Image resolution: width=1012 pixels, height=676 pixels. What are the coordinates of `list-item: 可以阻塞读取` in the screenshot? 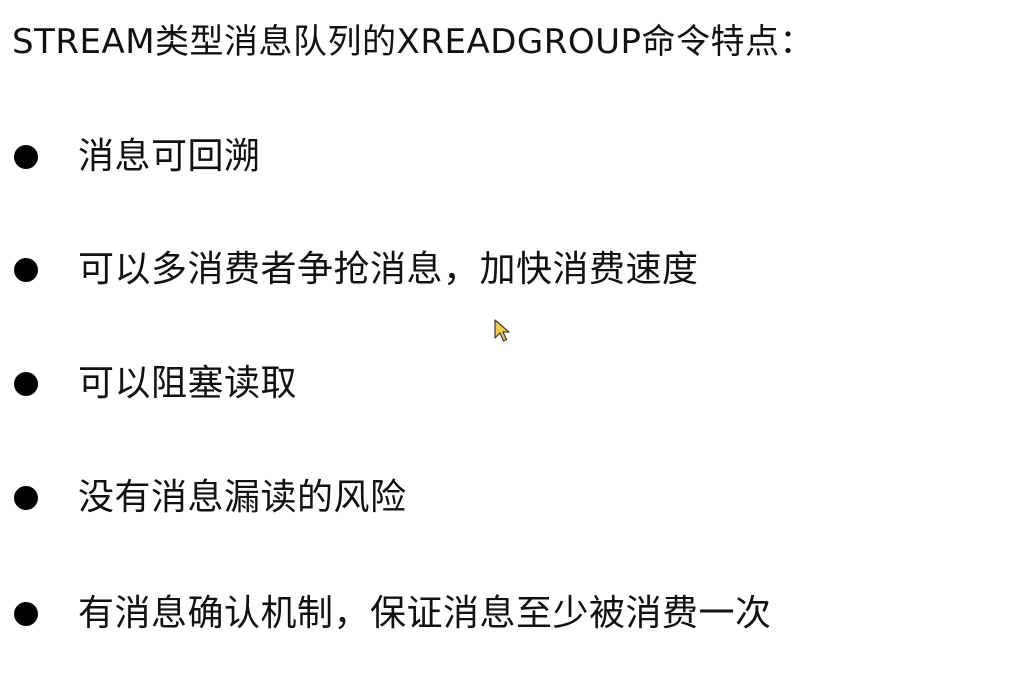 It's located at (154, 384).